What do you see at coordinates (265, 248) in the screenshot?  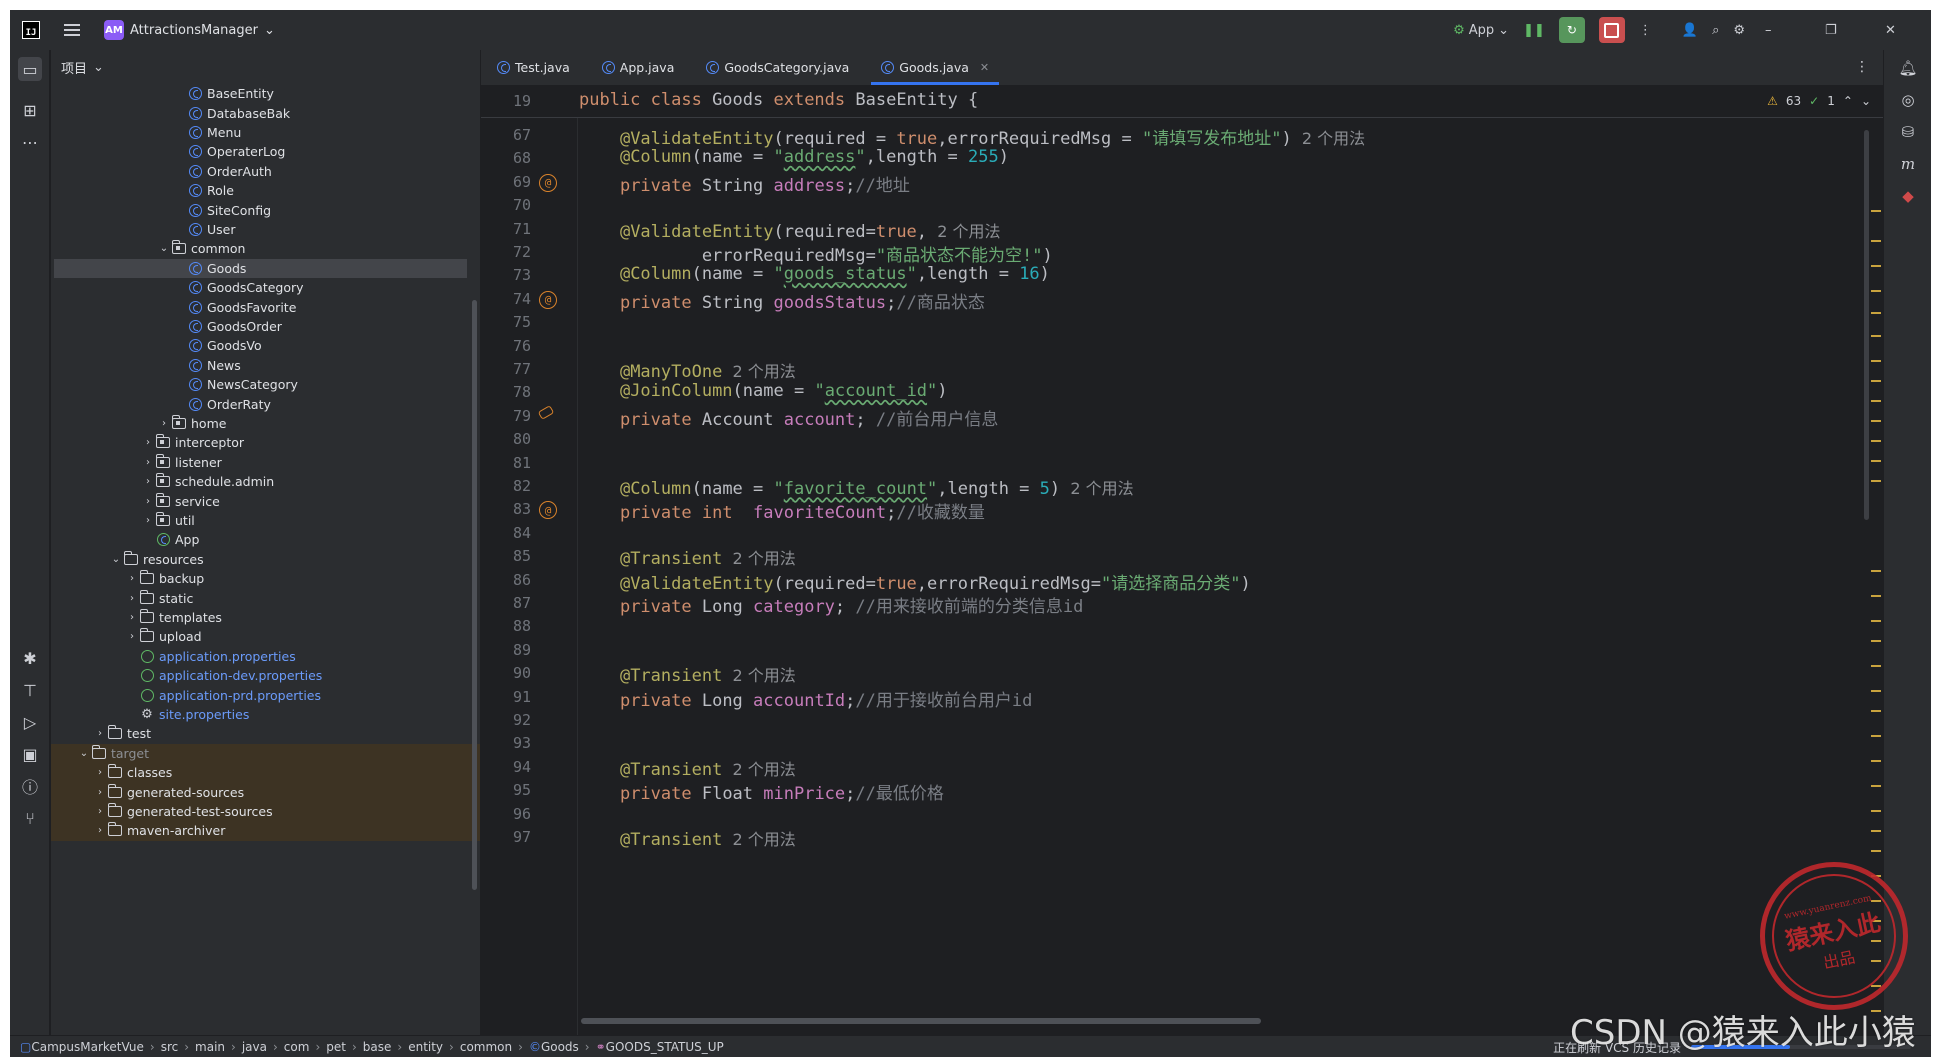 I see `tree-item: ⌄ common` at bounding box center [265, 248].